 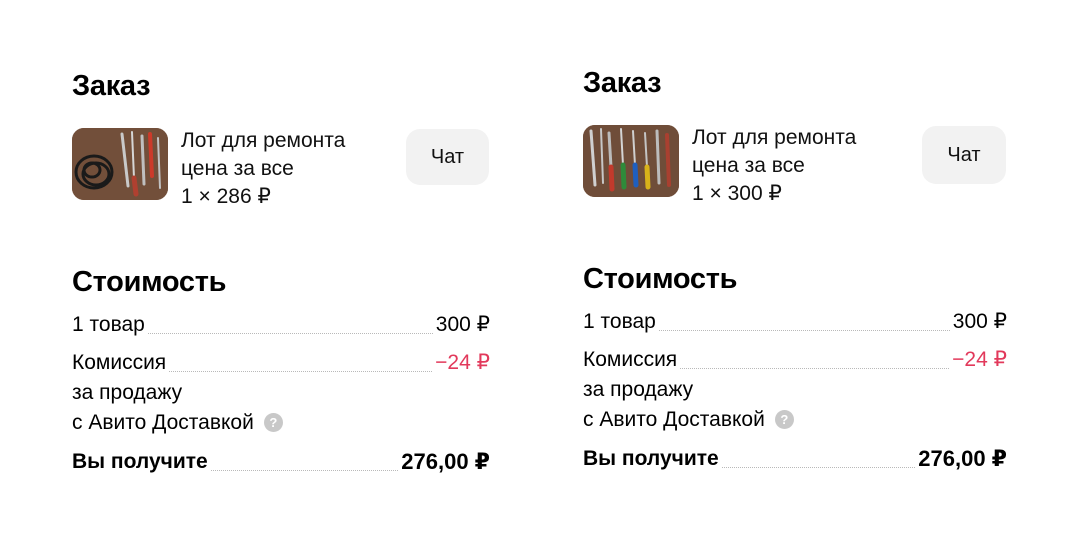 What do you see at coordinates (737, 193) in the screenshot?
I see `item-qty-price: 1 × 300 ₽` at bounding box center [737, 193].